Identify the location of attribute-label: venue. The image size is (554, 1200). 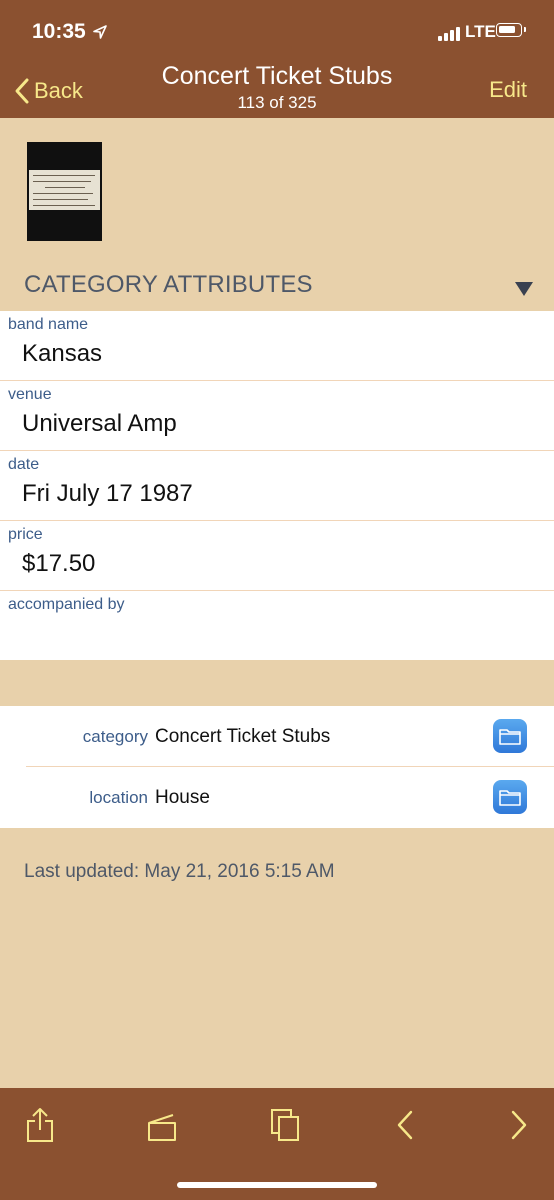
(30, 394).